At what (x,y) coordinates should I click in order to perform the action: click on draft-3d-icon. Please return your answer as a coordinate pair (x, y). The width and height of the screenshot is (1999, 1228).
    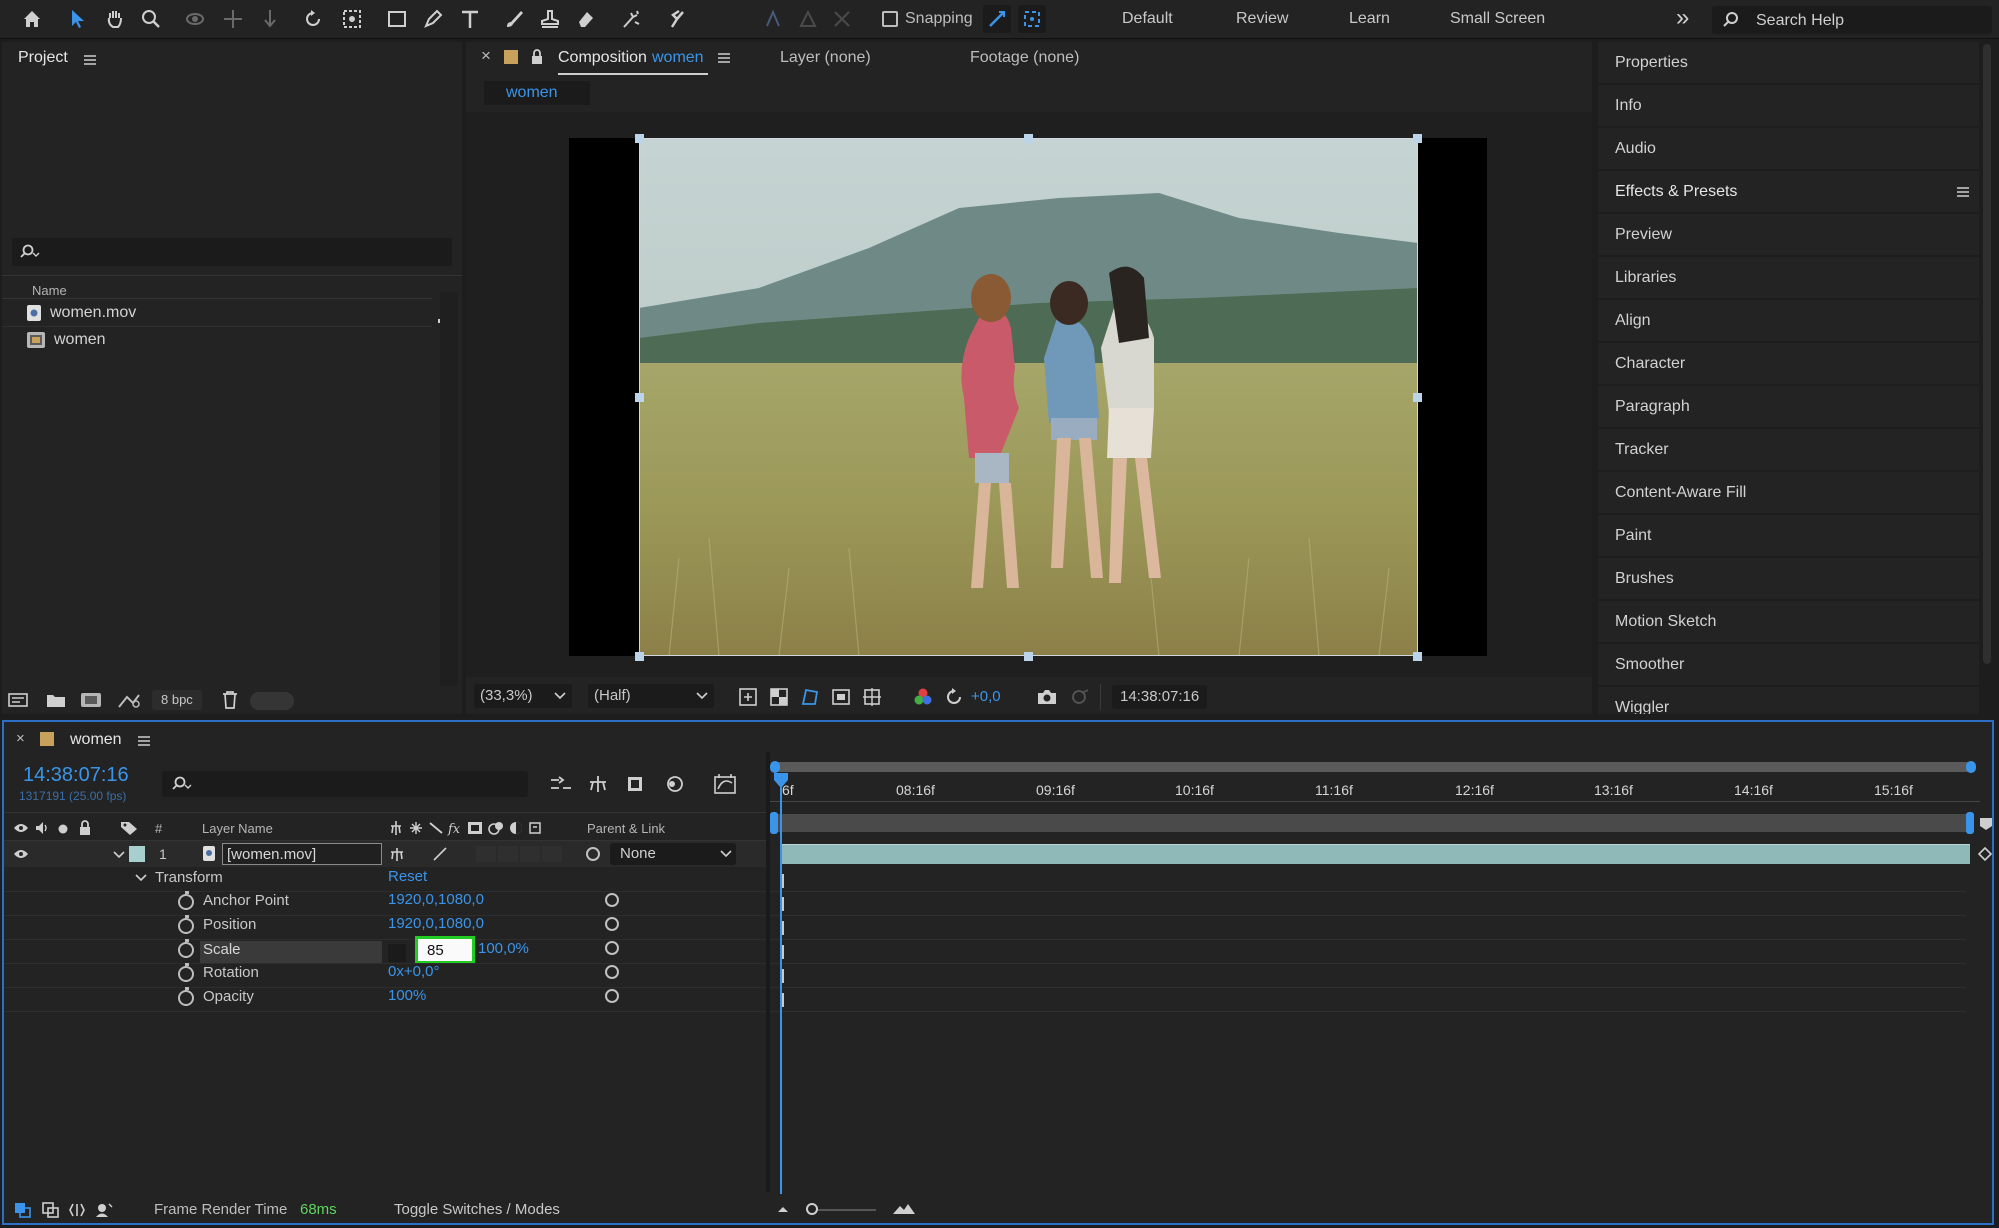
    Looking at the image, I should click on (598, 784).